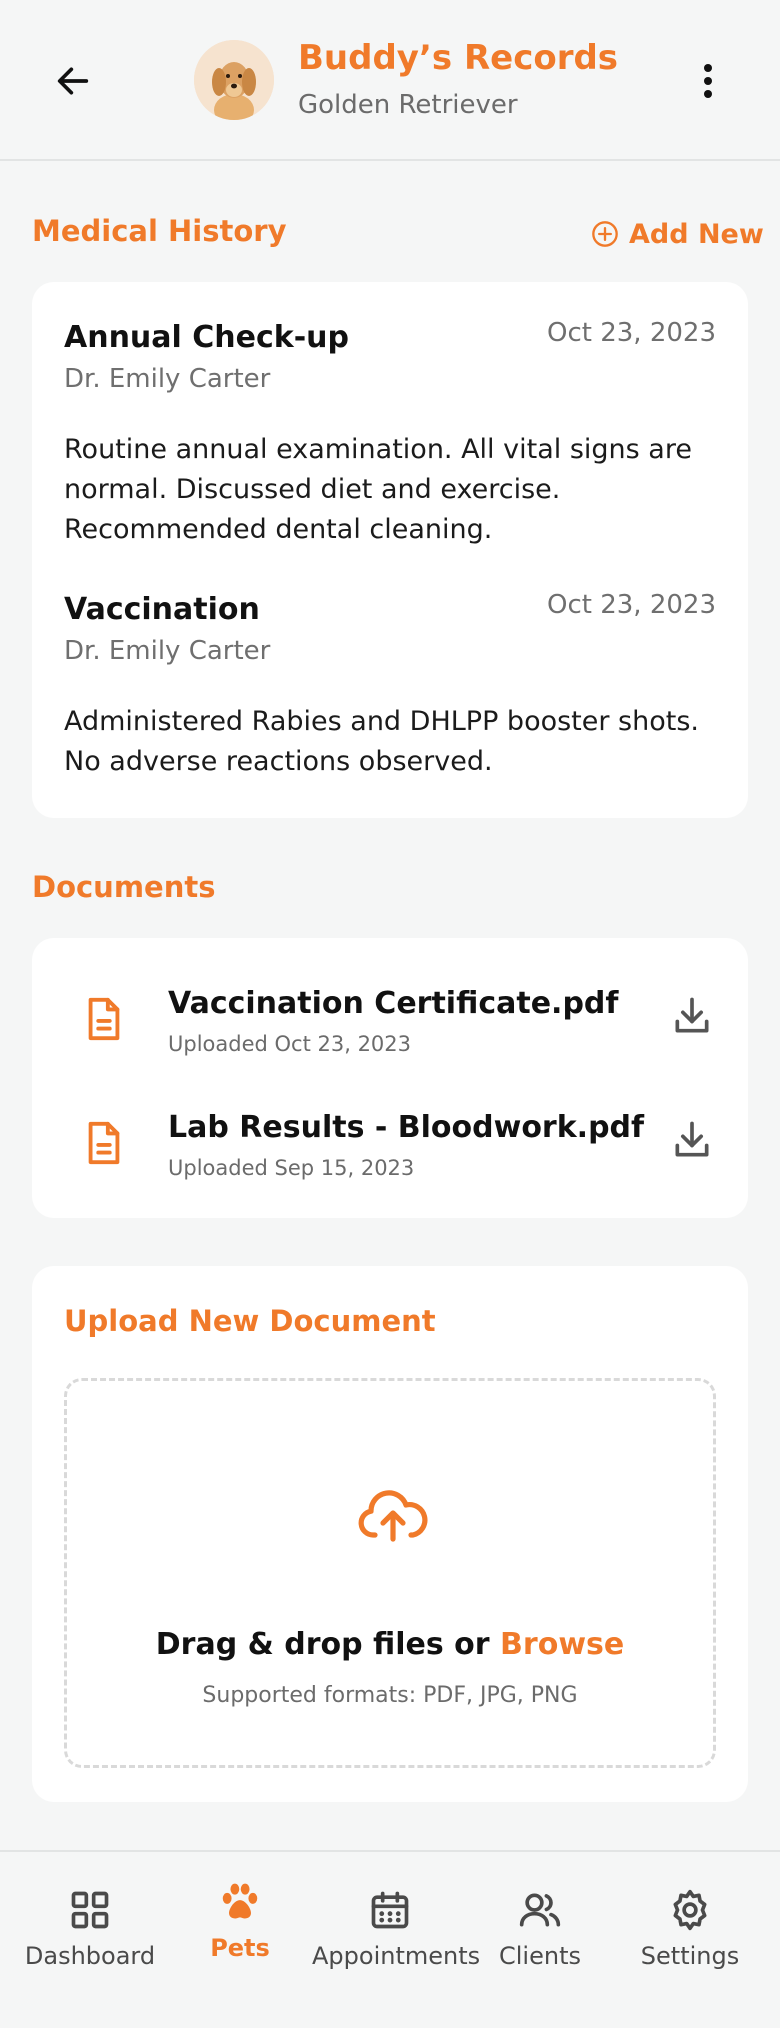 The height and width of the screenshot is (2028, 780). Describe the element at coordinates (328, 1644) in the screenshot. I see `drag-drop-text: Drag & drop files or` at that location.